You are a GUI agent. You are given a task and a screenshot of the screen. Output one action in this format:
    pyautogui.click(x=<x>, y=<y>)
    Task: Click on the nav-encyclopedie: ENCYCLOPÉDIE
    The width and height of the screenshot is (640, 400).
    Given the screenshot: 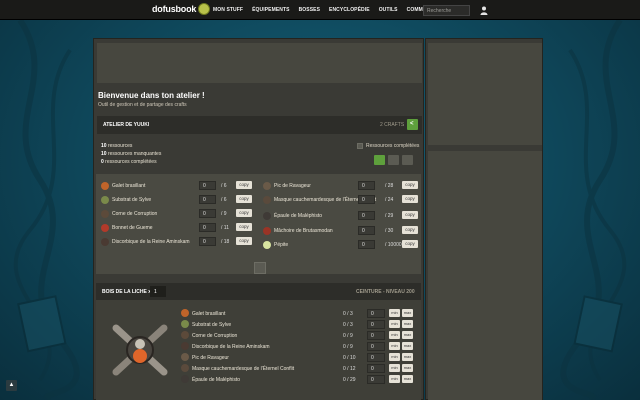 What is the action you would take?
    pyautogui.click(x=349, y=10)
    